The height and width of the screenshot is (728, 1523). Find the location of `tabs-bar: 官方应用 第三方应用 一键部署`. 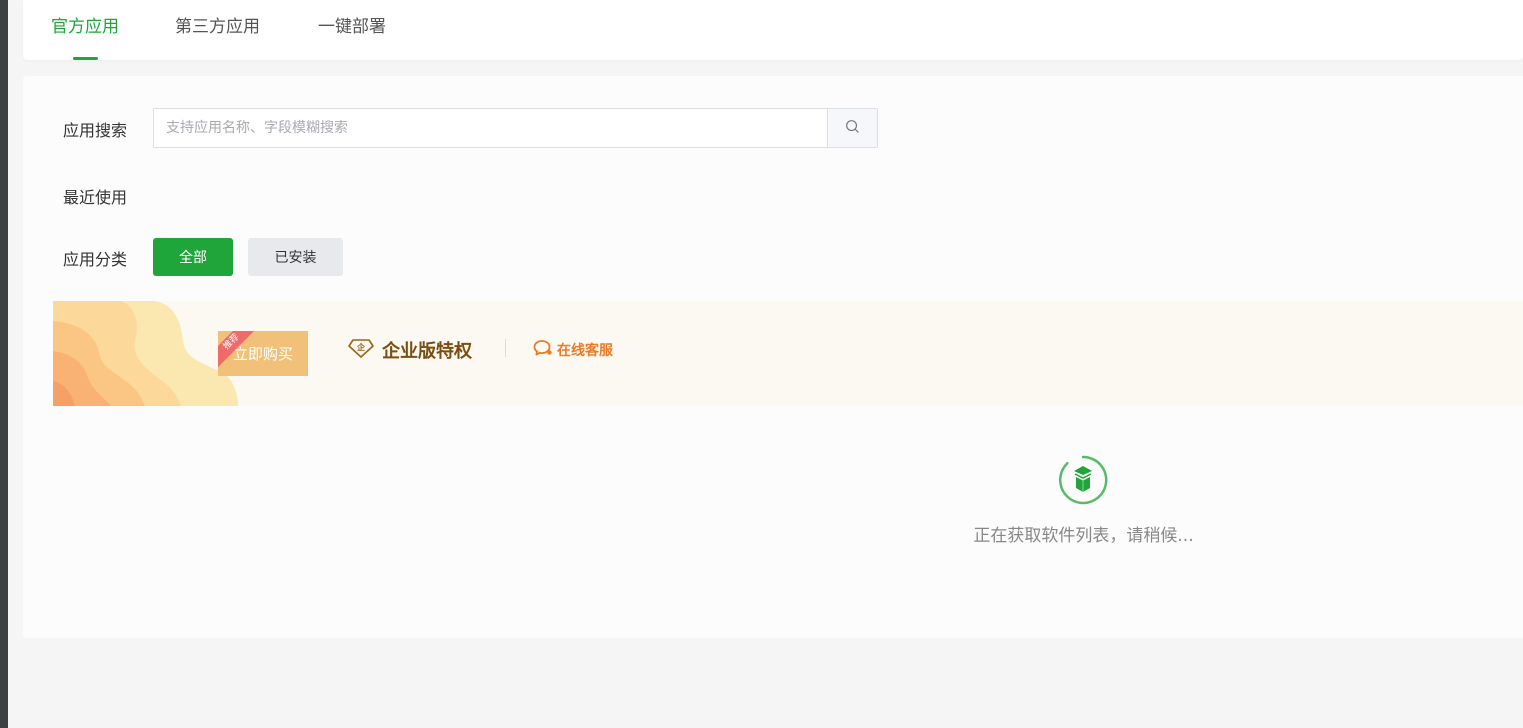

tabs-bar: 官方应用 第三方应用 一键部署 is located at coordinates (773, 30).